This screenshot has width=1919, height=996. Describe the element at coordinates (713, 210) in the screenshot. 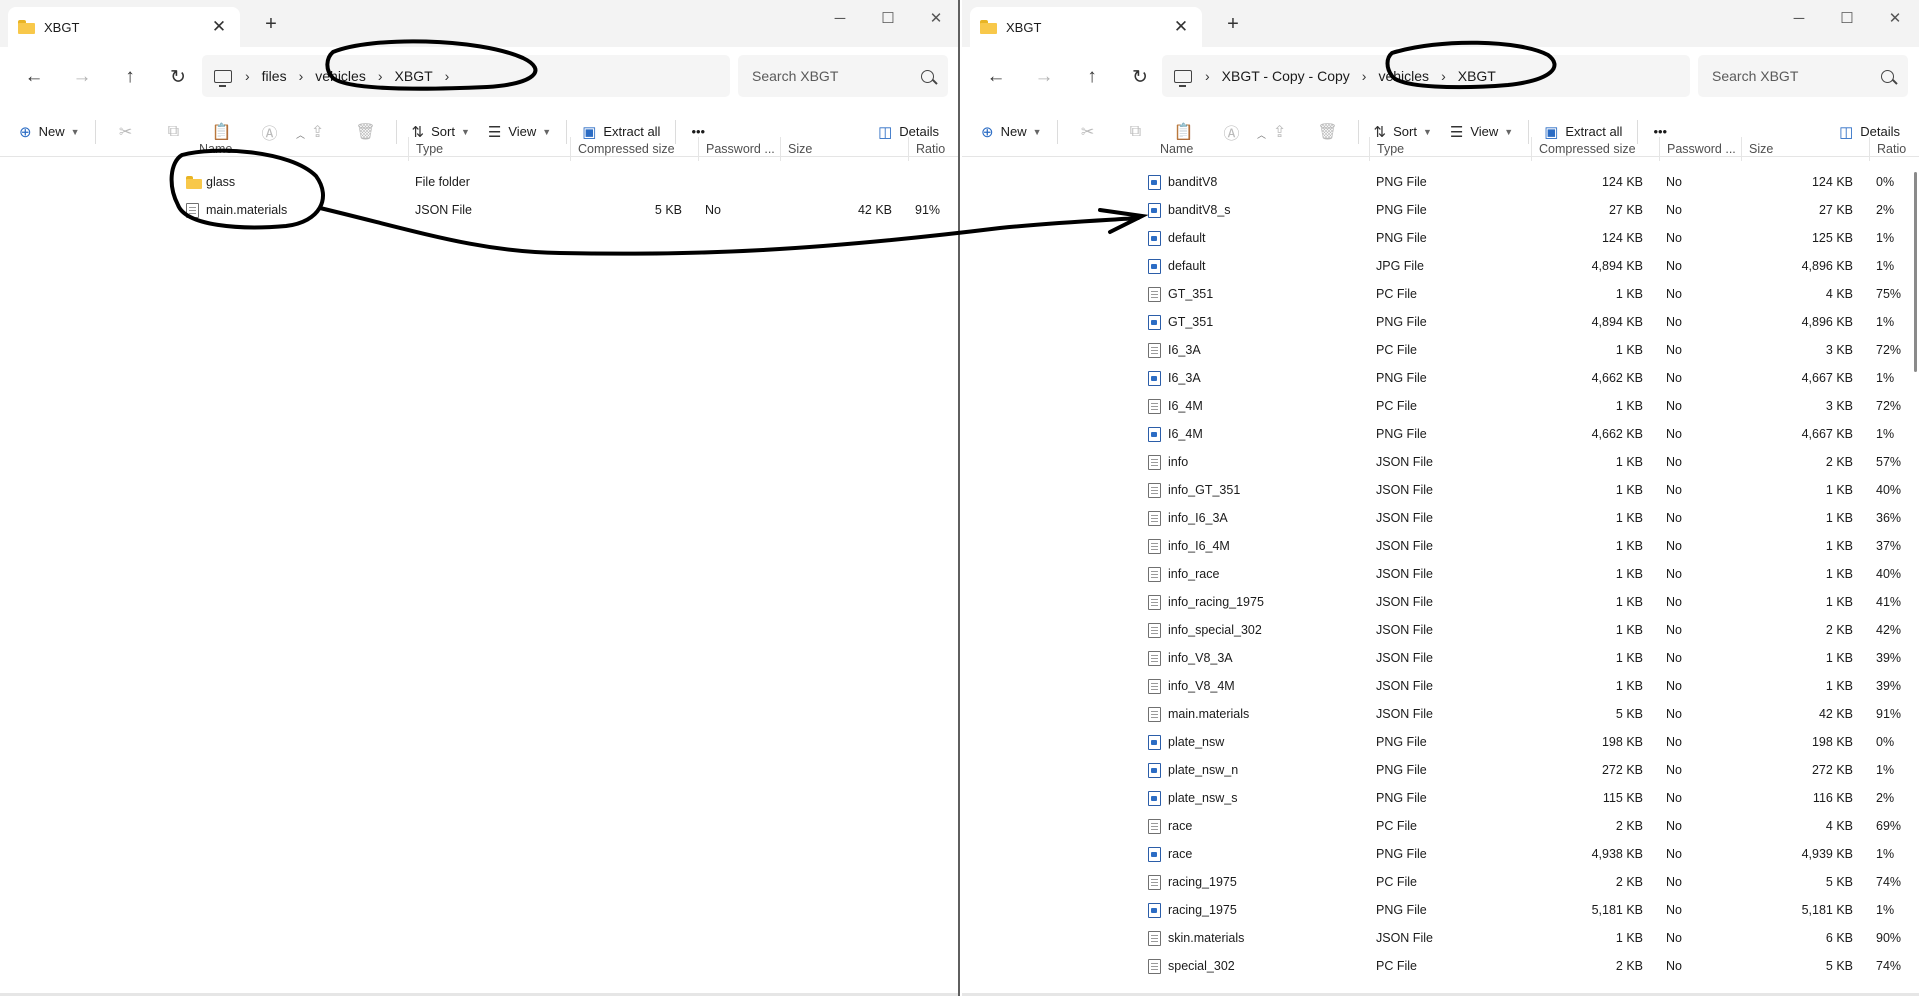

I see `file-password: No` at that location.